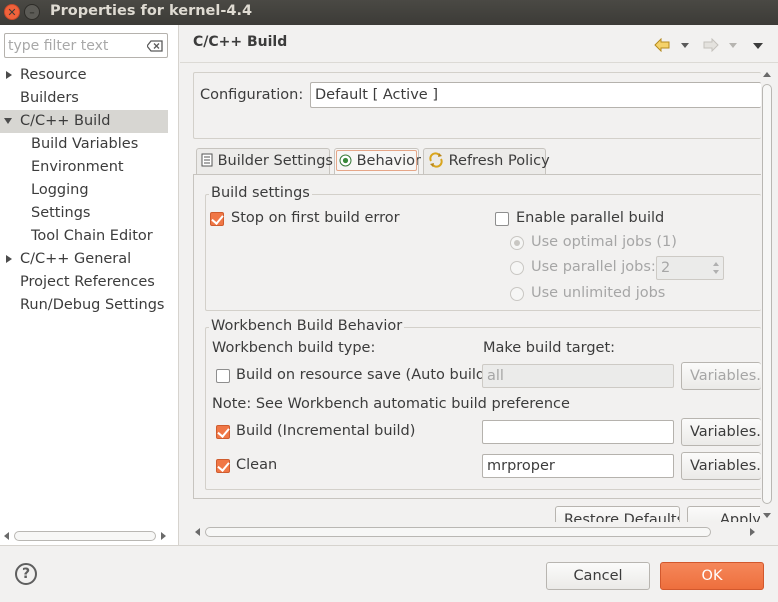 Image resolution: width=778 pixels, height=602 pixels. Describe the element at coordinates (712, 576) in the screenshot. I see `ok-button: OK` at that location.